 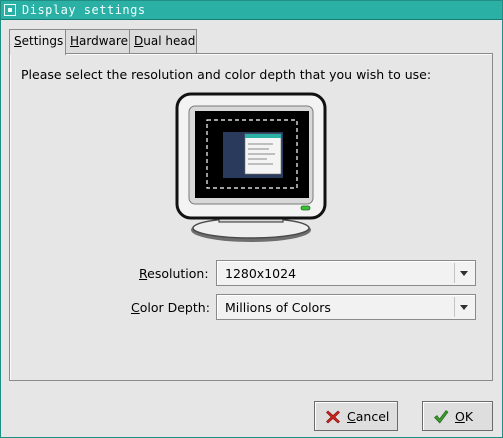 I want to click on resolution-dropdown: 1280x1024, so click(x=346, y=273).